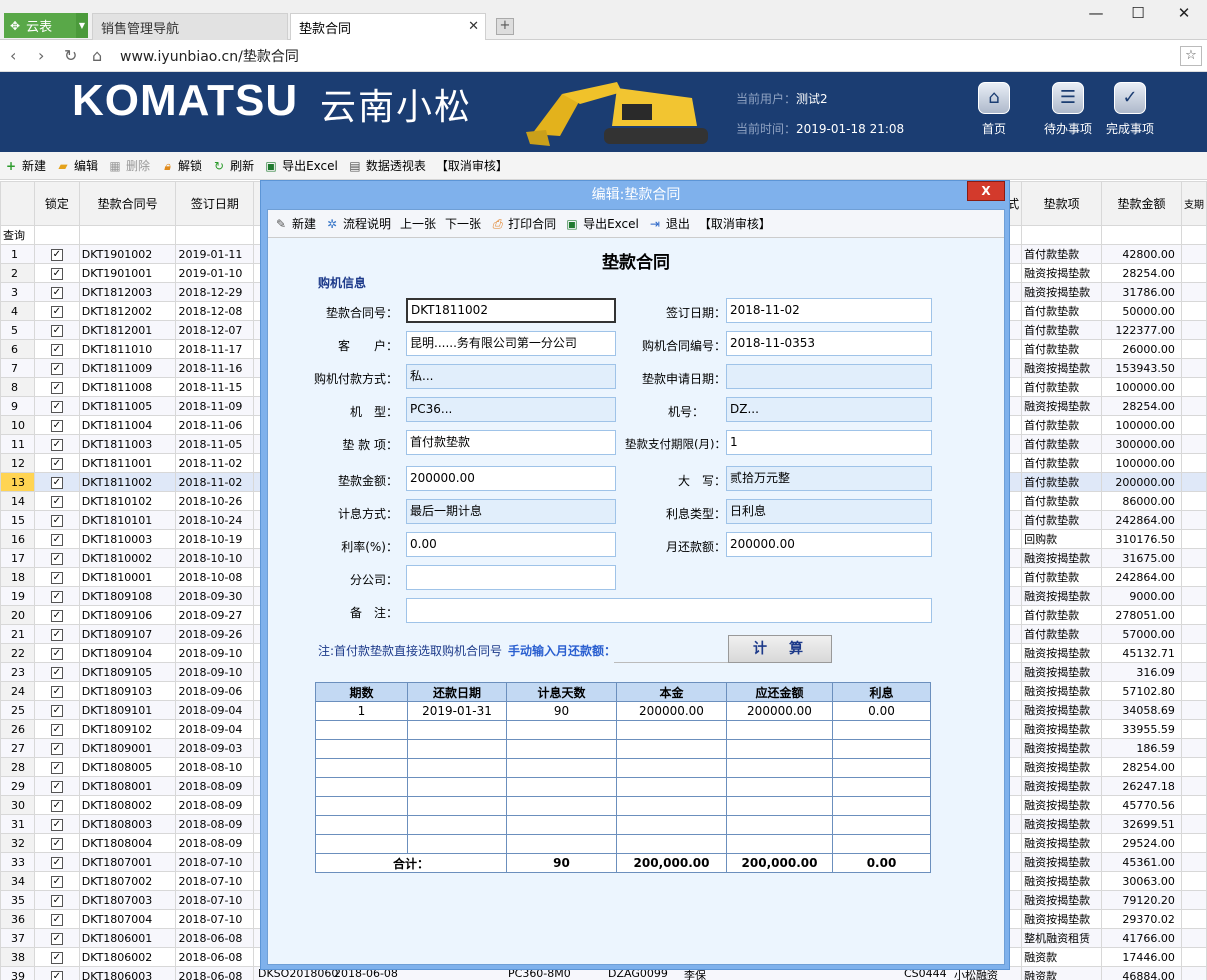  Describe the element at coordinates (671, 662) in the screenshot. I see `manual-monthly-input` at that location.